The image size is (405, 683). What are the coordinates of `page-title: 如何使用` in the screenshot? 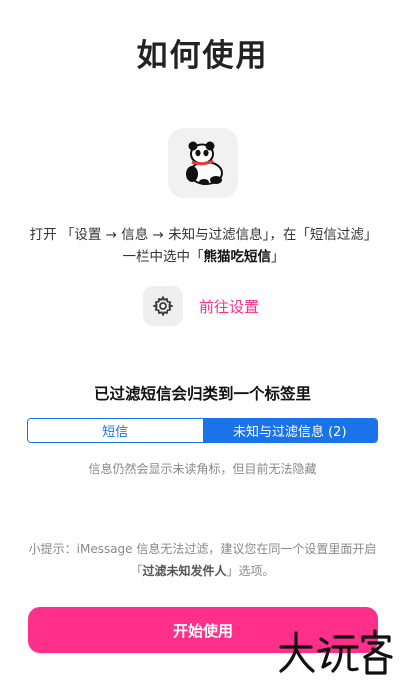 It's located at (202, 56).